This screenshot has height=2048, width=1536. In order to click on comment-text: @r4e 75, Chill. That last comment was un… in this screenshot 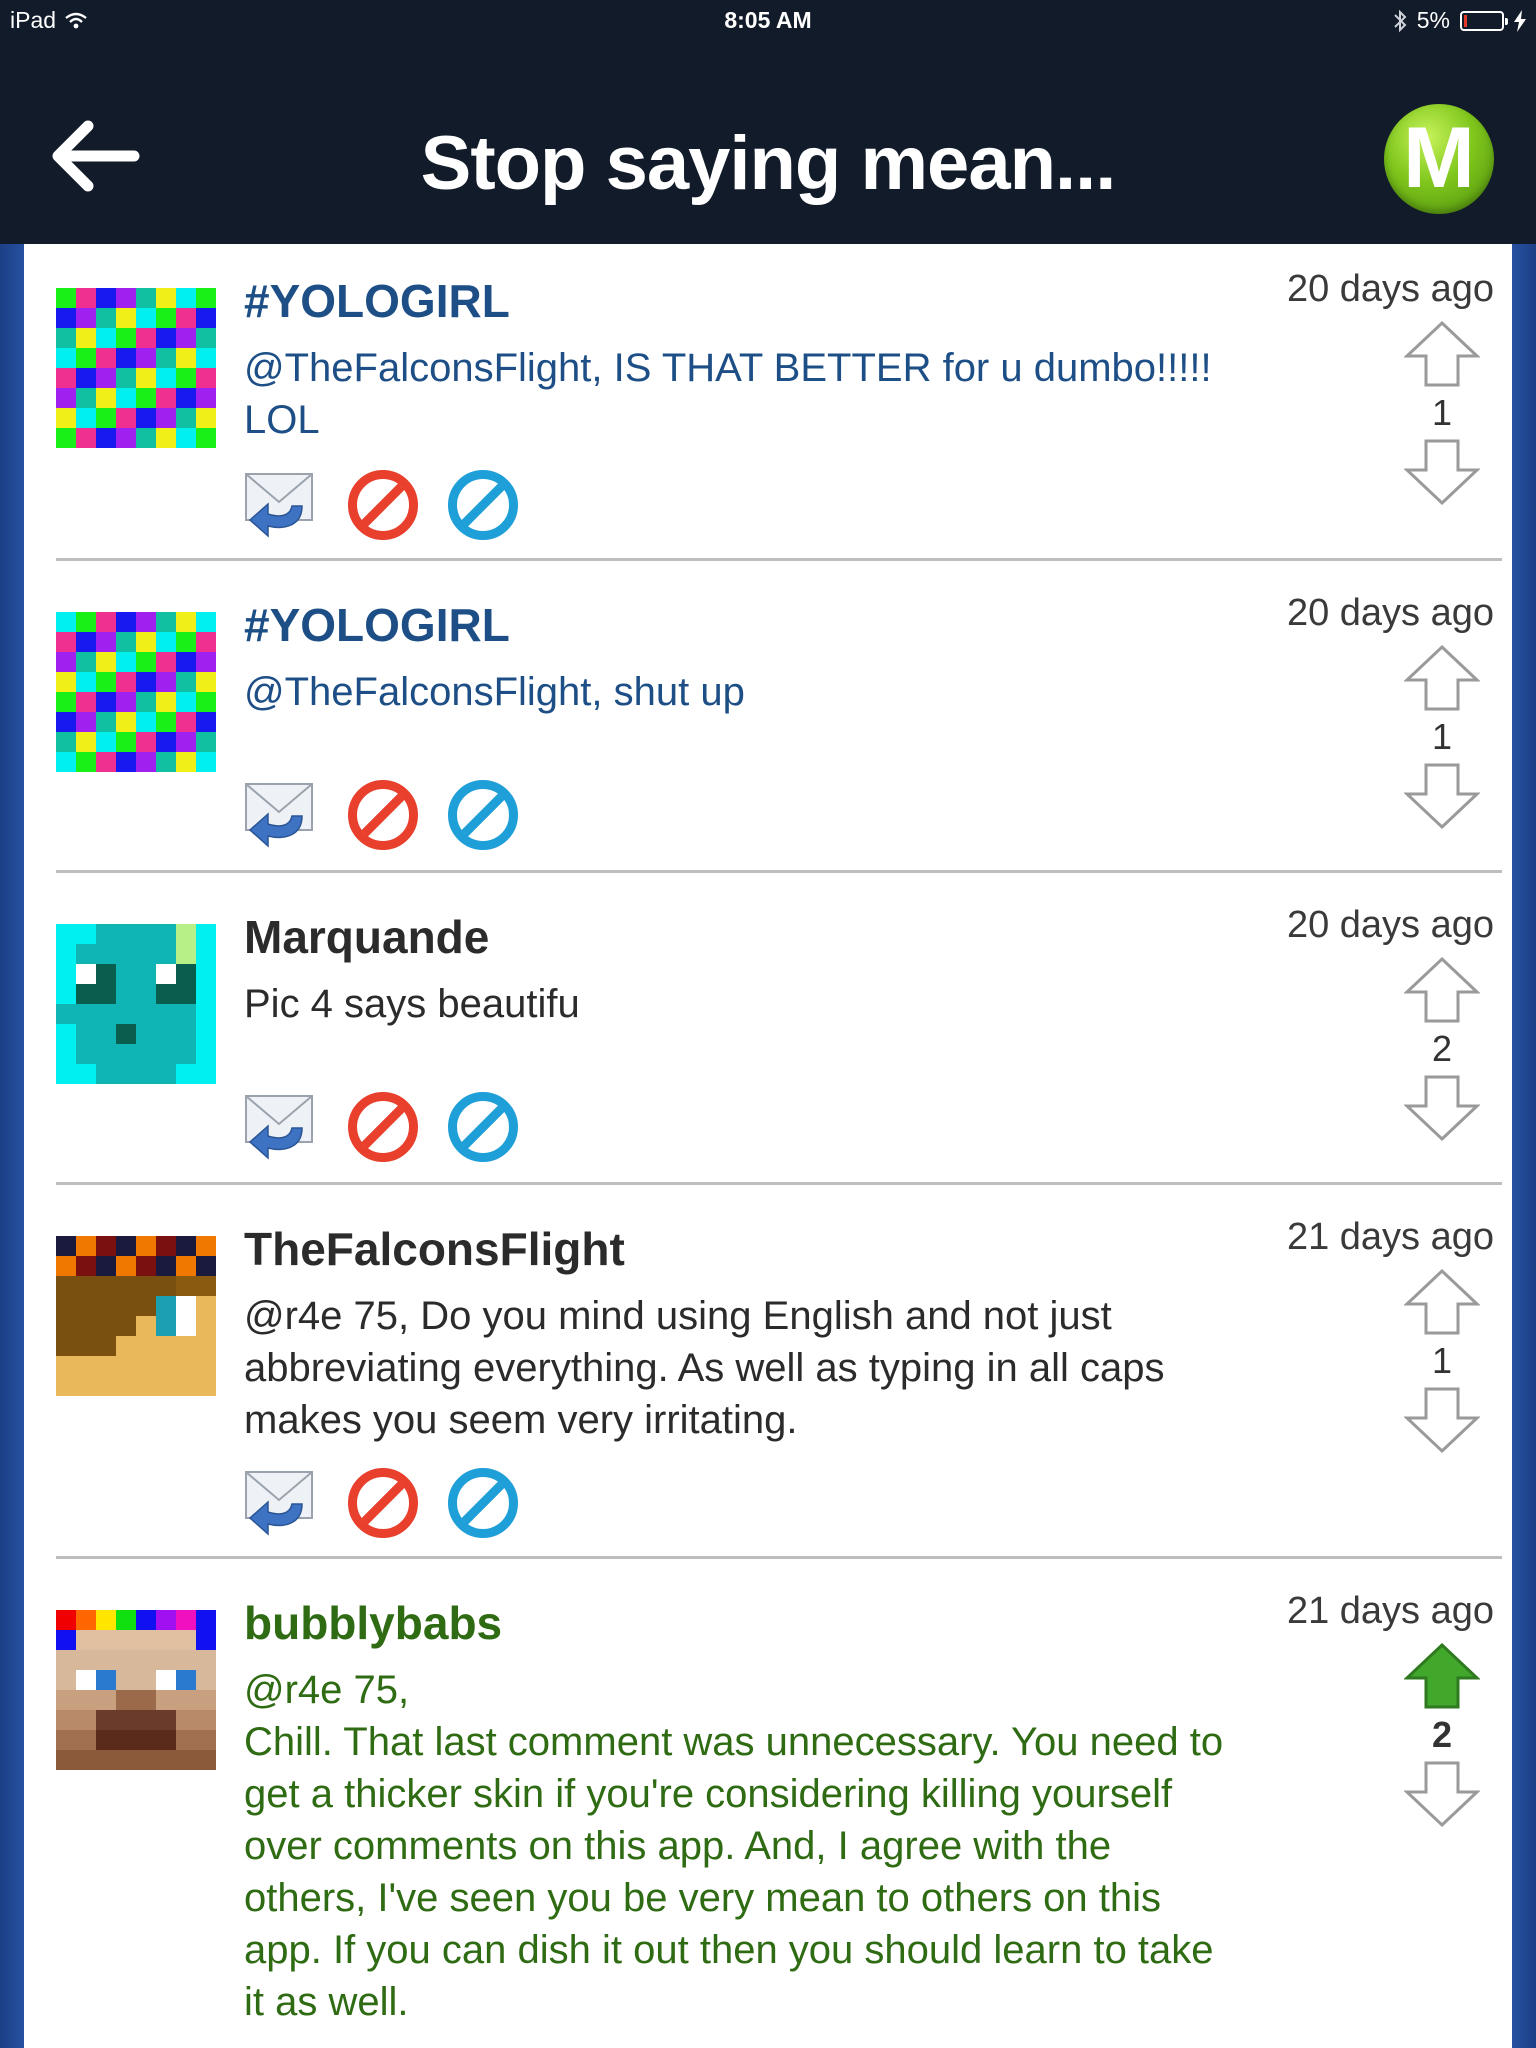, I will do `click(734, 1846)`.